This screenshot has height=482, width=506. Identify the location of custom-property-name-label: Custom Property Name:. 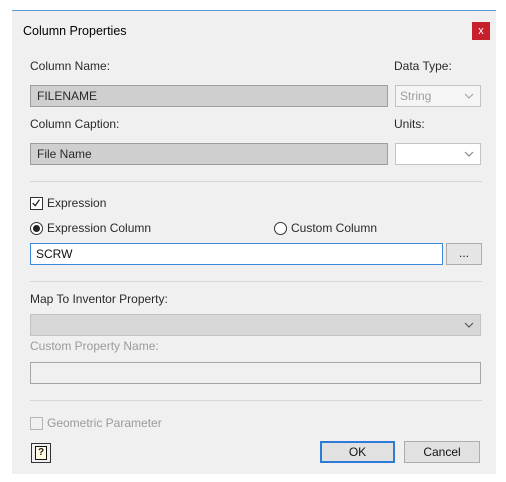
(94, 346).